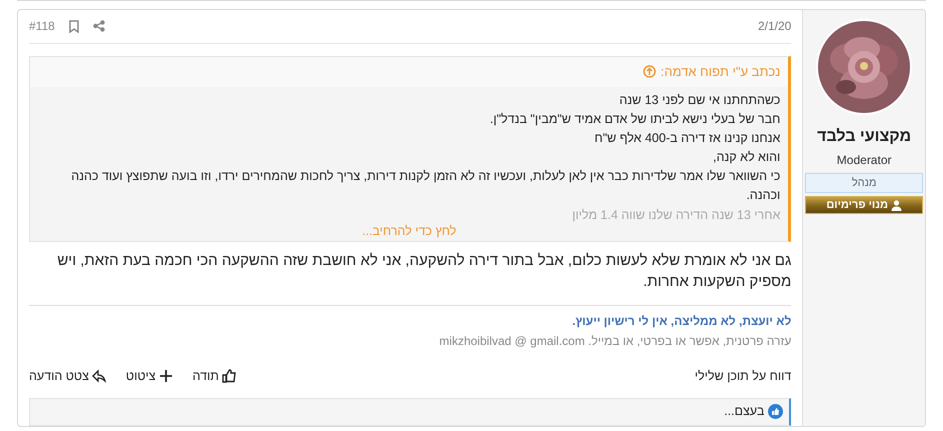  Describe the element at coordinates (615, 341) in the screenshot. I see `signature-text: עזרה פרטנית, אפשר או בפרטי, או במייל. mikzhoibilvad @ gmail.com` at that location.